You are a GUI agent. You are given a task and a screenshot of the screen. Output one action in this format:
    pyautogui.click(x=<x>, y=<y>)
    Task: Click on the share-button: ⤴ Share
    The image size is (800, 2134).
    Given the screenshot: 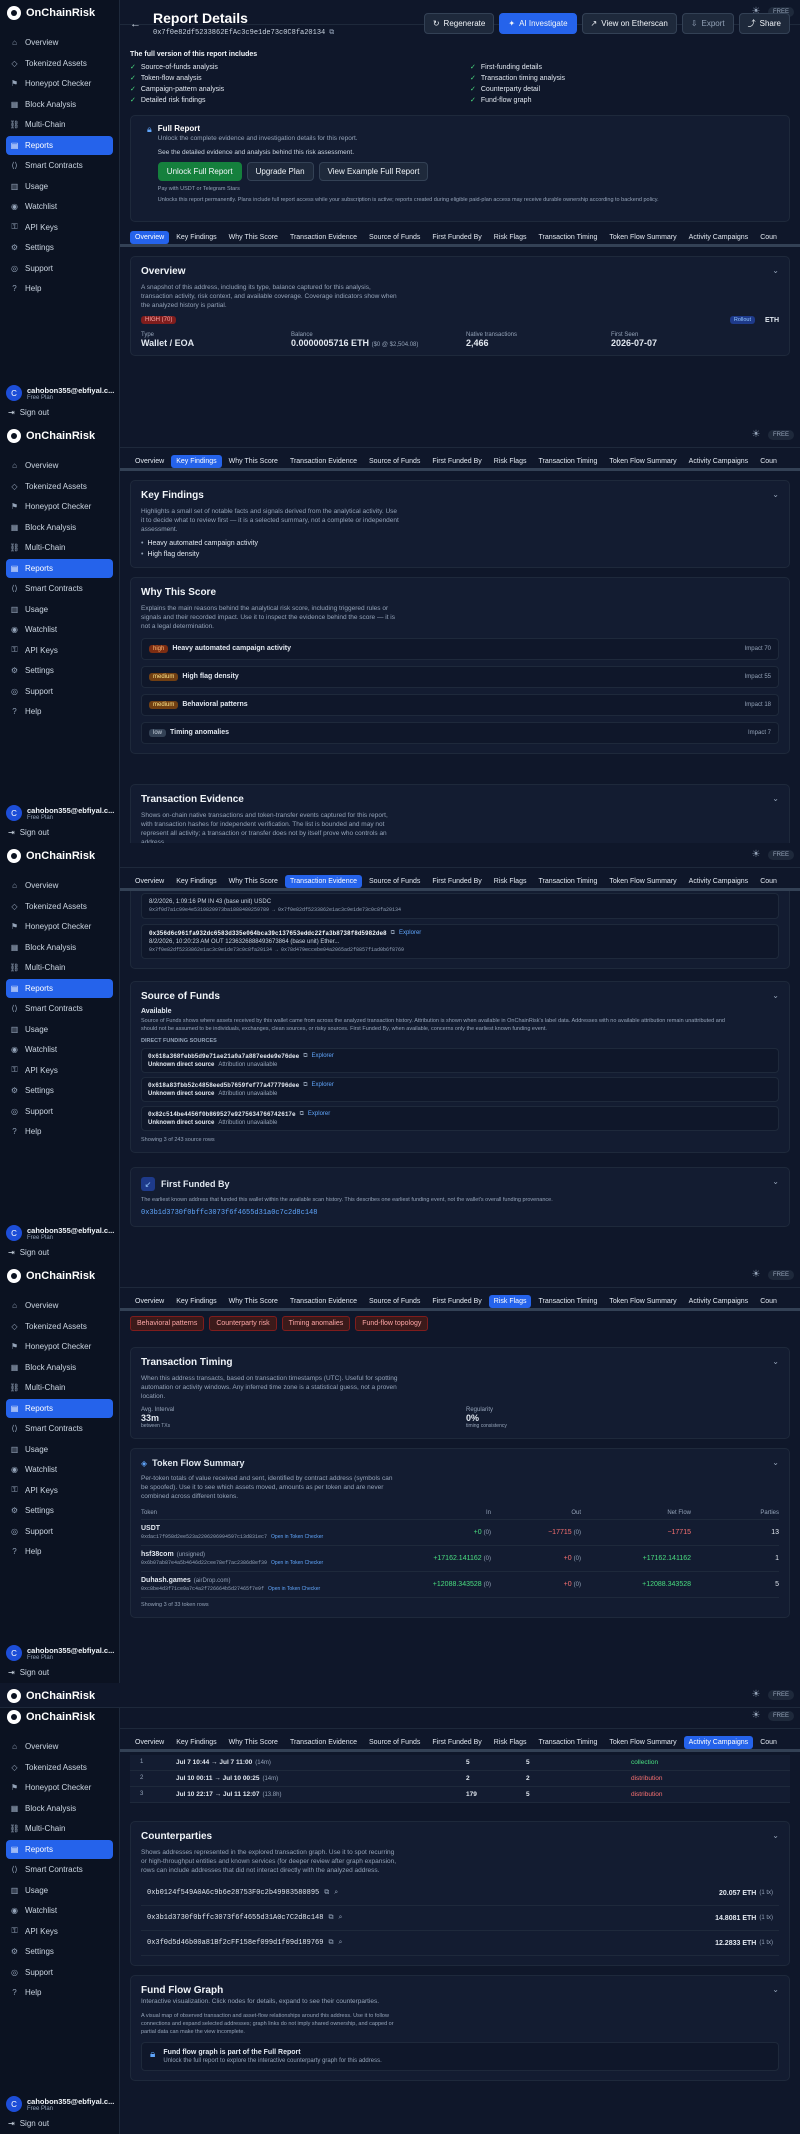 What is the action you would take?
    pyautogui.click(x=764, y=23)
    